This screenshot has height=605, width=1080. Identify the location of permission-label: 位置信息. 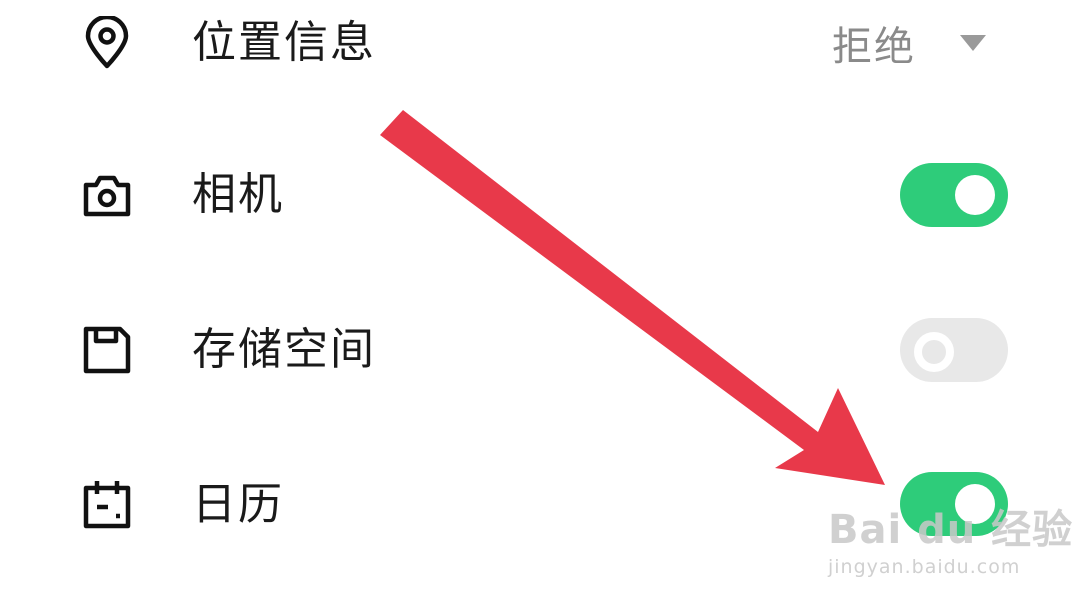
(284, 42).